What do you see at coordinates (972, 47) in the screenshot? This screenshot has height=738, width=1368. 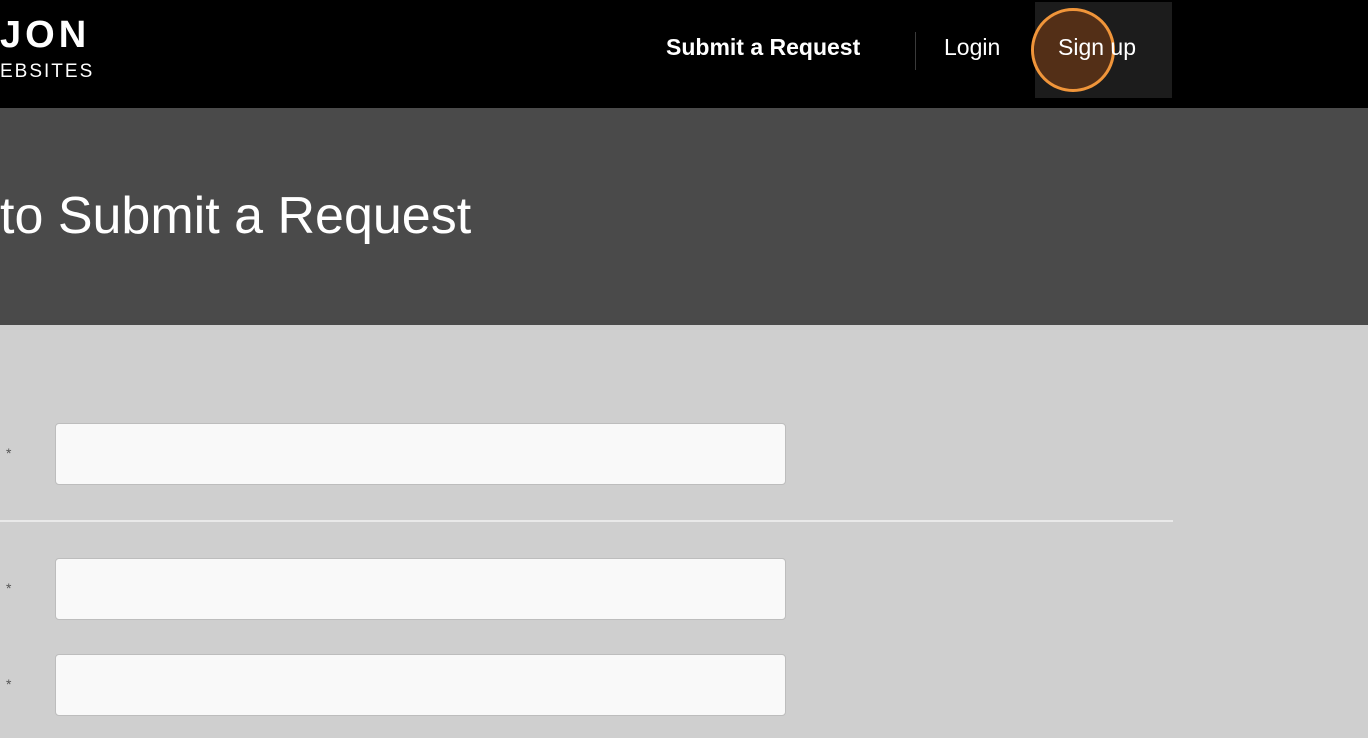 I see `nav-login-link: Login` at bounding box center [972, 47].